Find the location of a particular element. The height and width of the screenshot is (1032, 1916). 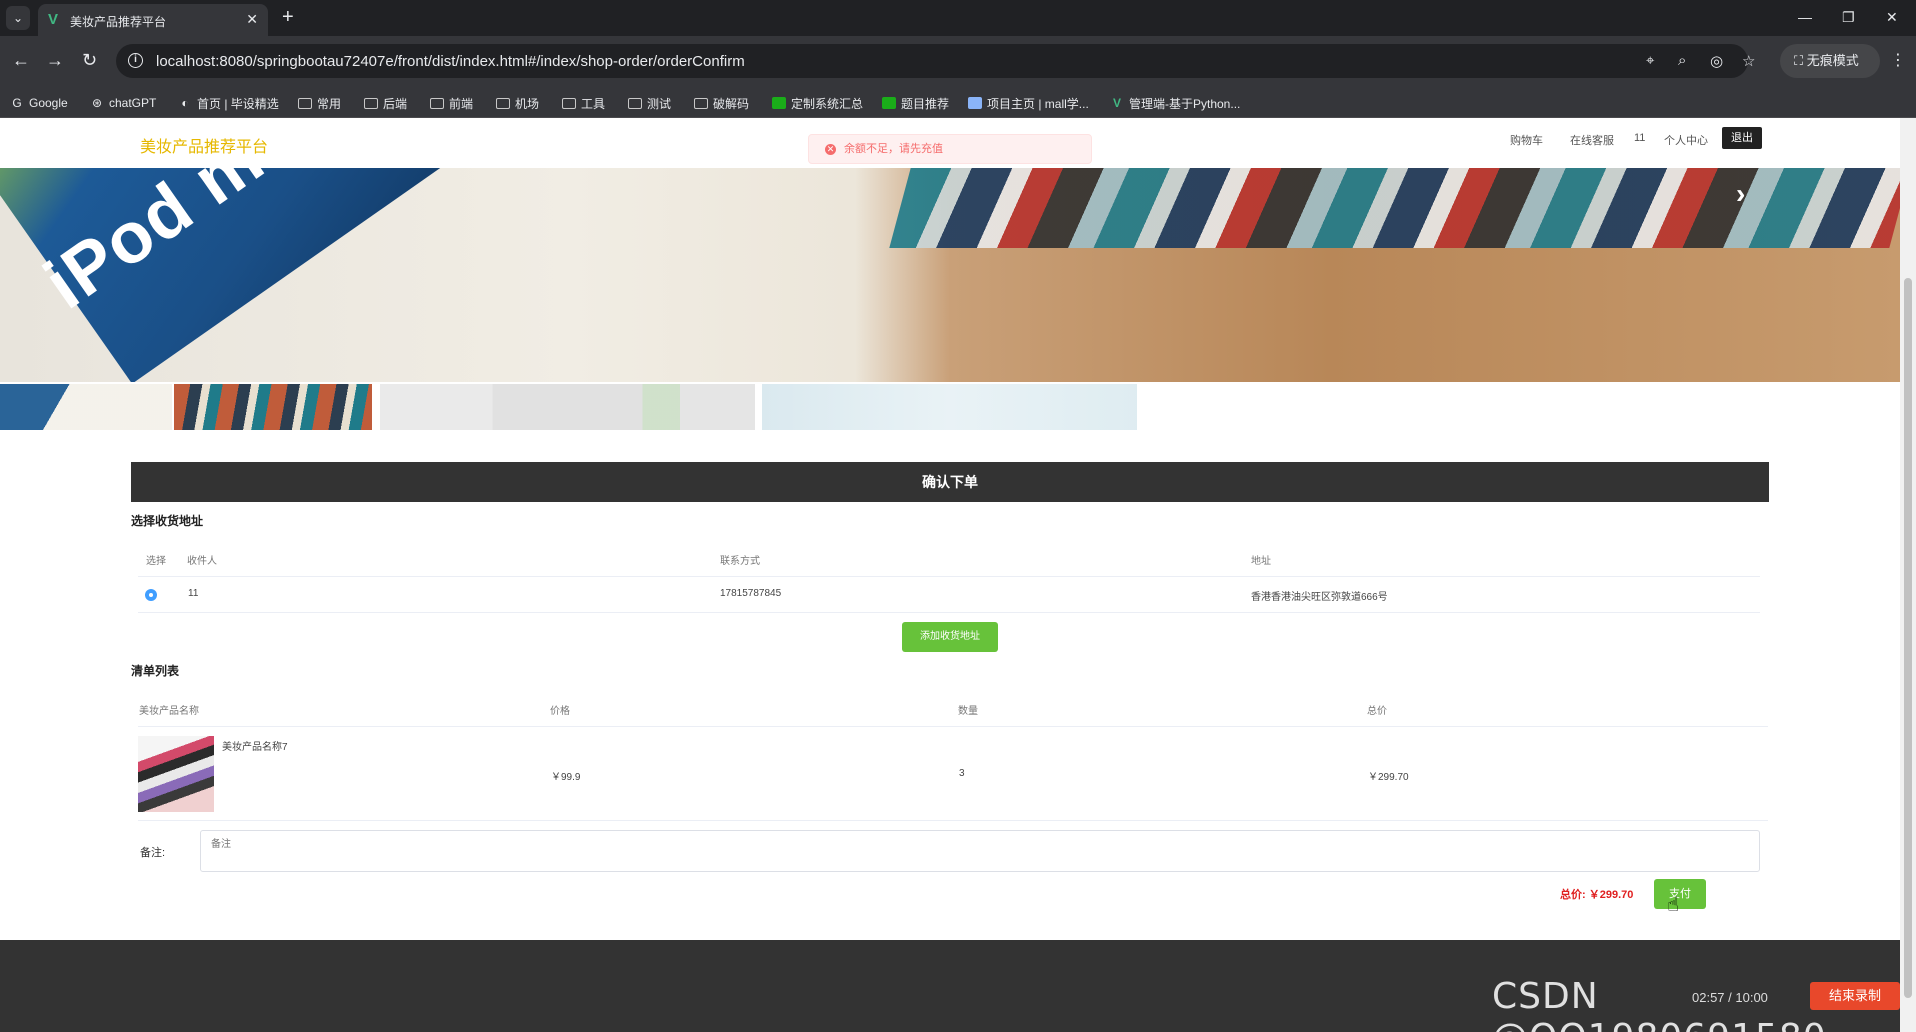

tab-close-icon: ✕ is located at coordinates (252, 19).